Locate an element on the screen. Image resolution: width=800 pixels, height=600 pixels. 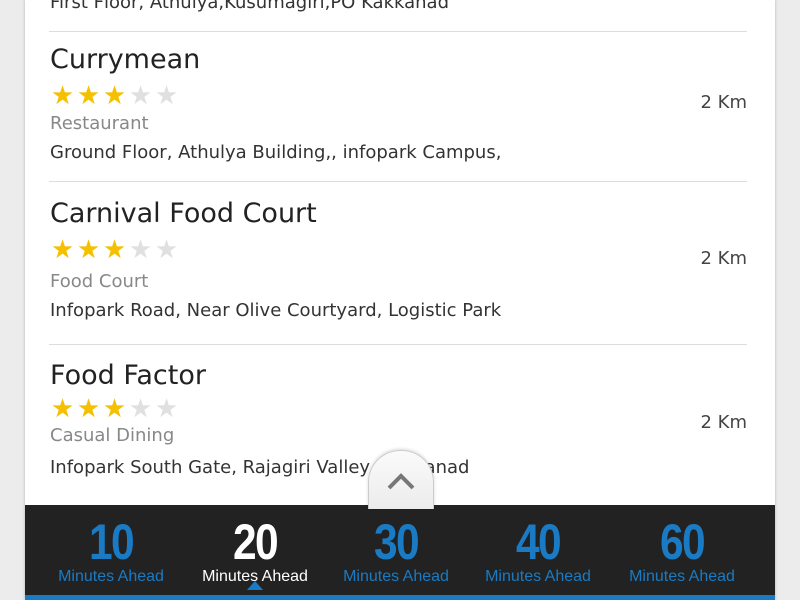
tab-30-minutes: 30 Minutes Ahead is located at coordinates (396, 550).